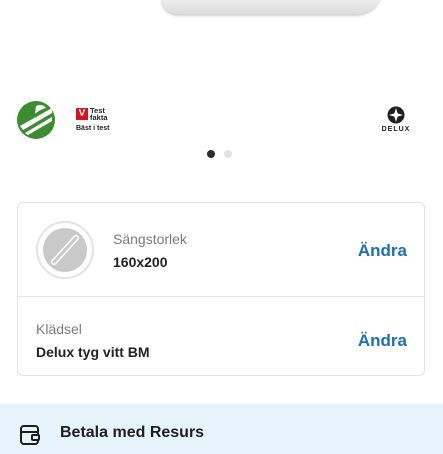 Image resolution: width=443 pixels, height=454 pixels. I want to click on delux-text: DELUX, so click(396, 129).